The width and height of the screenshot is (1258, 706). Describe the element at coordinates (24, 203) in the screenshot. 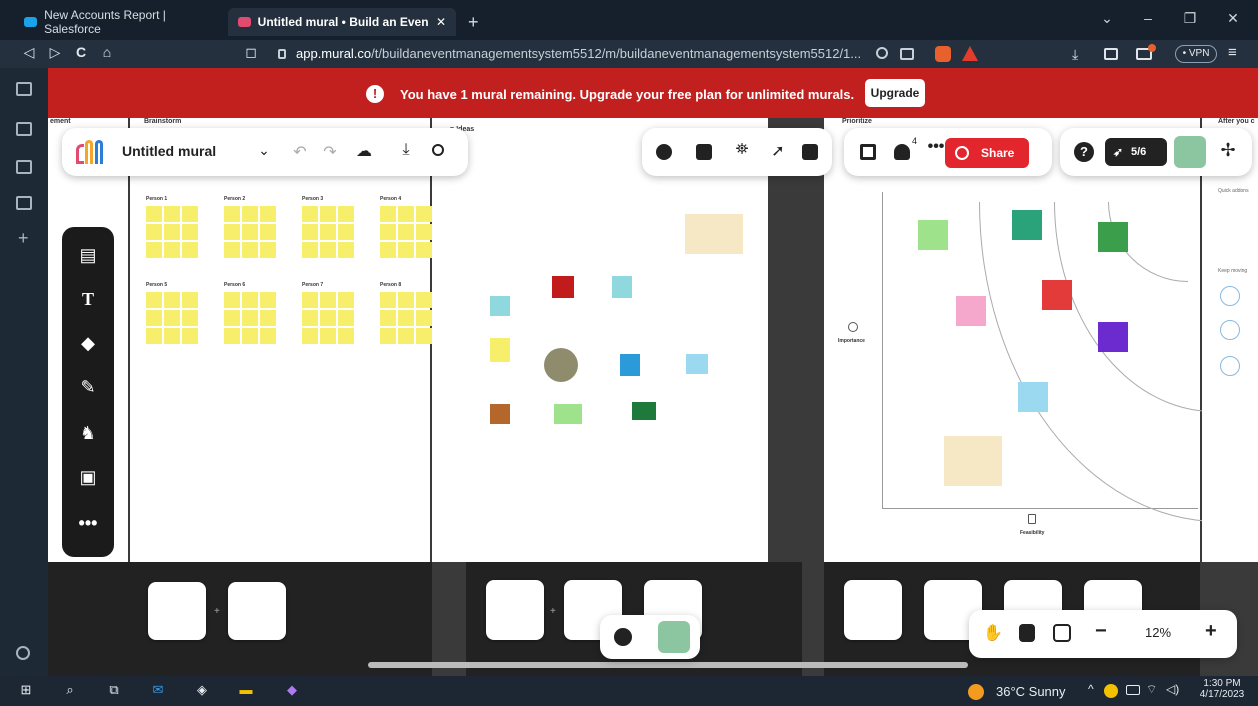

I see `sidebar-history-icon` at that location.